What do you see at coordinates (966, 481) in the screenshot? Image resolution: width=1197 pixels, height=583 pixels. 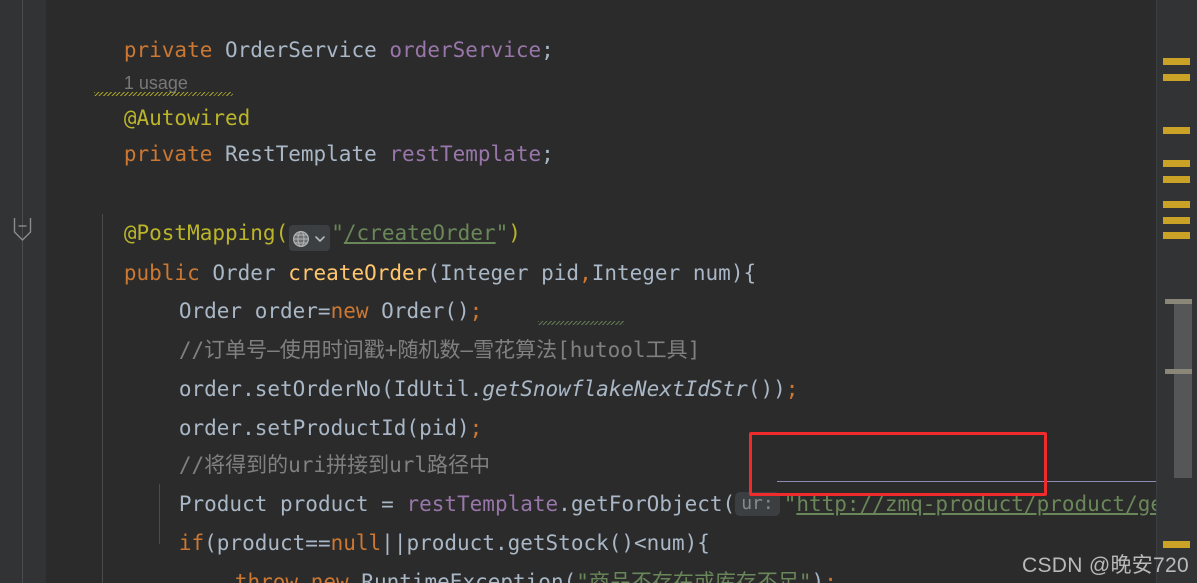 I see `url-link-underline` at bounding box center [966, 481].